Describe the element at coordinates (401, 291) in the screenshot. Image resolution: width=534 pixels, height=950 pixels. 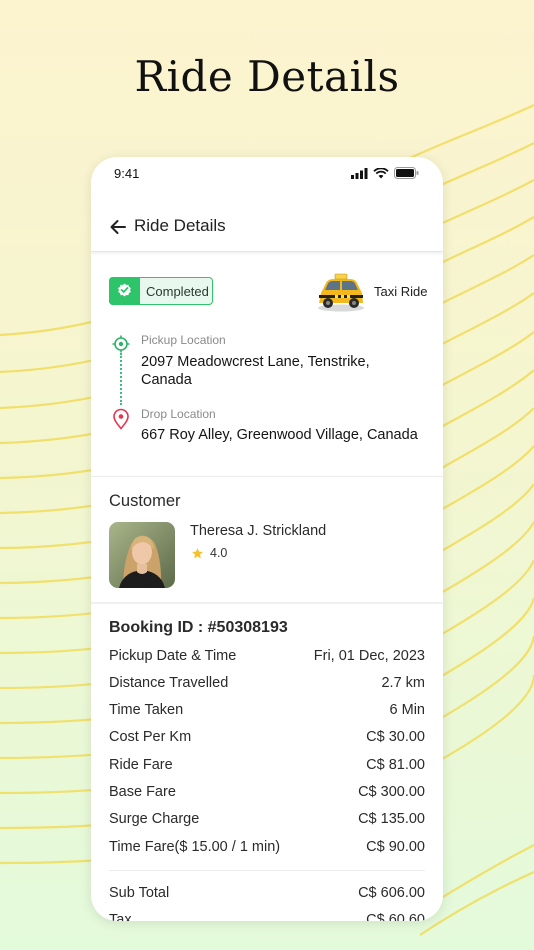
I see `ride-type-label: Taxi Ride` at that location.